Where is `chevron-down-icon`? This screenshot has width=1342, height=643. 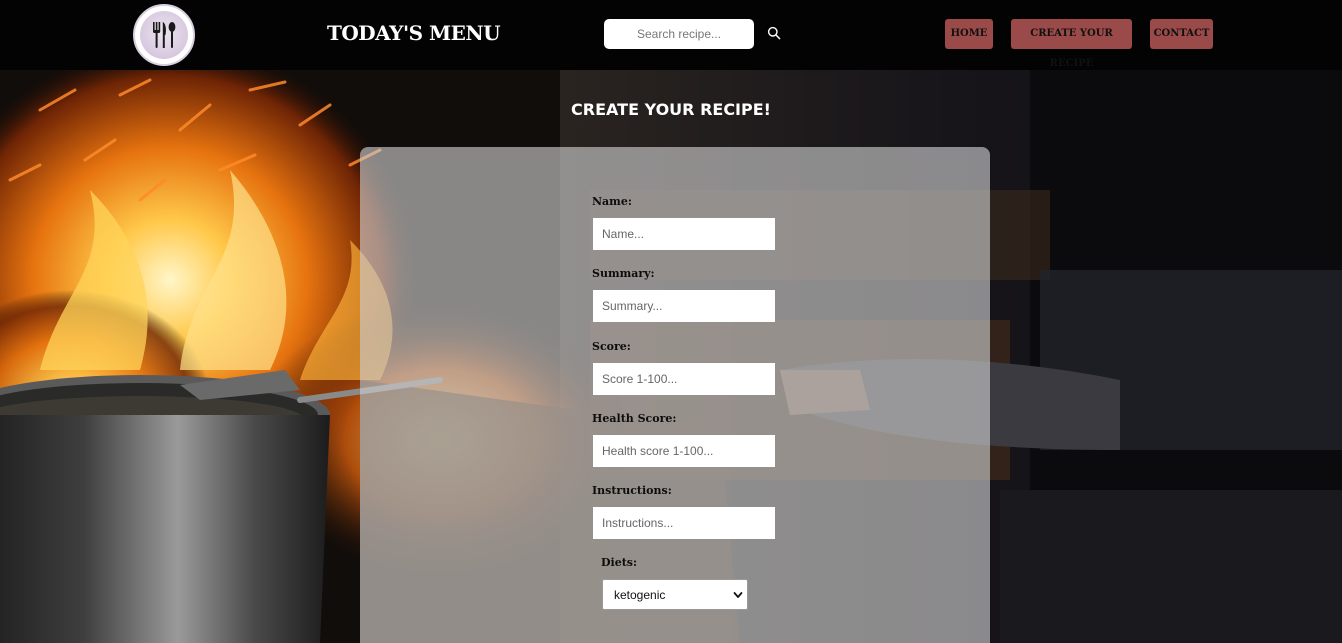
chevron-down-icon is located at coordinates (738, 595).